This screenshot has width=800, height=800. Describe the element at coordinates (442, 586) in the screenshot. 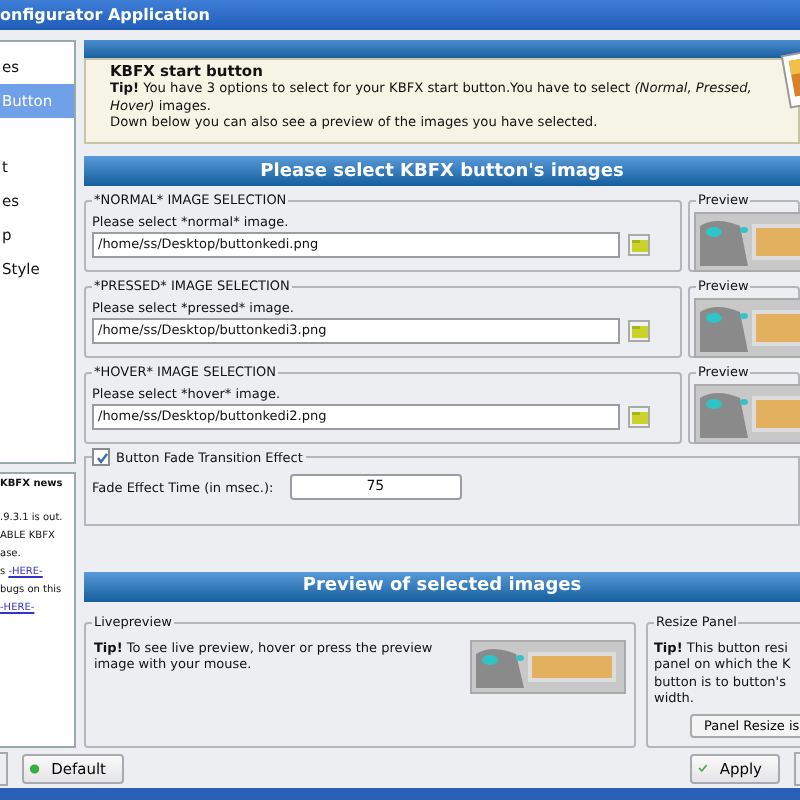

I see `section-header: Preview of selected images` at that location.